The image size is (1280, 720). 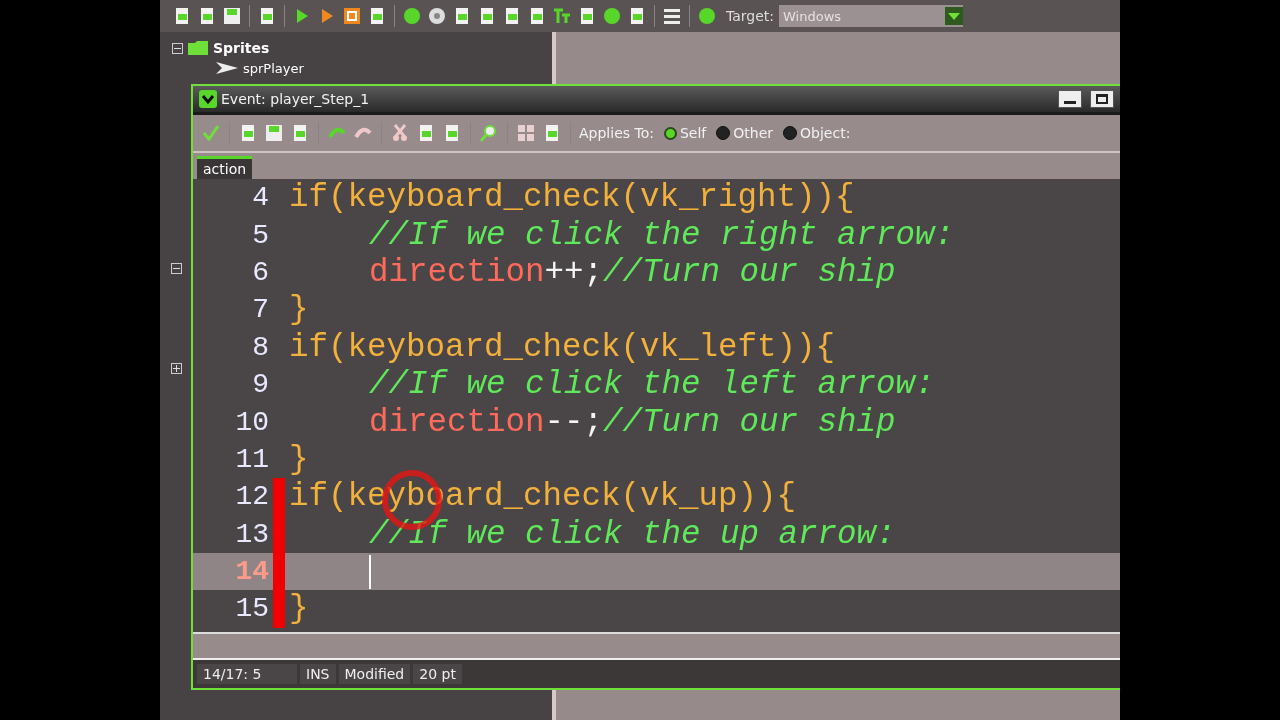 What do you see at coordinates (707, 16) in the screenshot?
I see `help-icon` at bounding box center [707, 16].